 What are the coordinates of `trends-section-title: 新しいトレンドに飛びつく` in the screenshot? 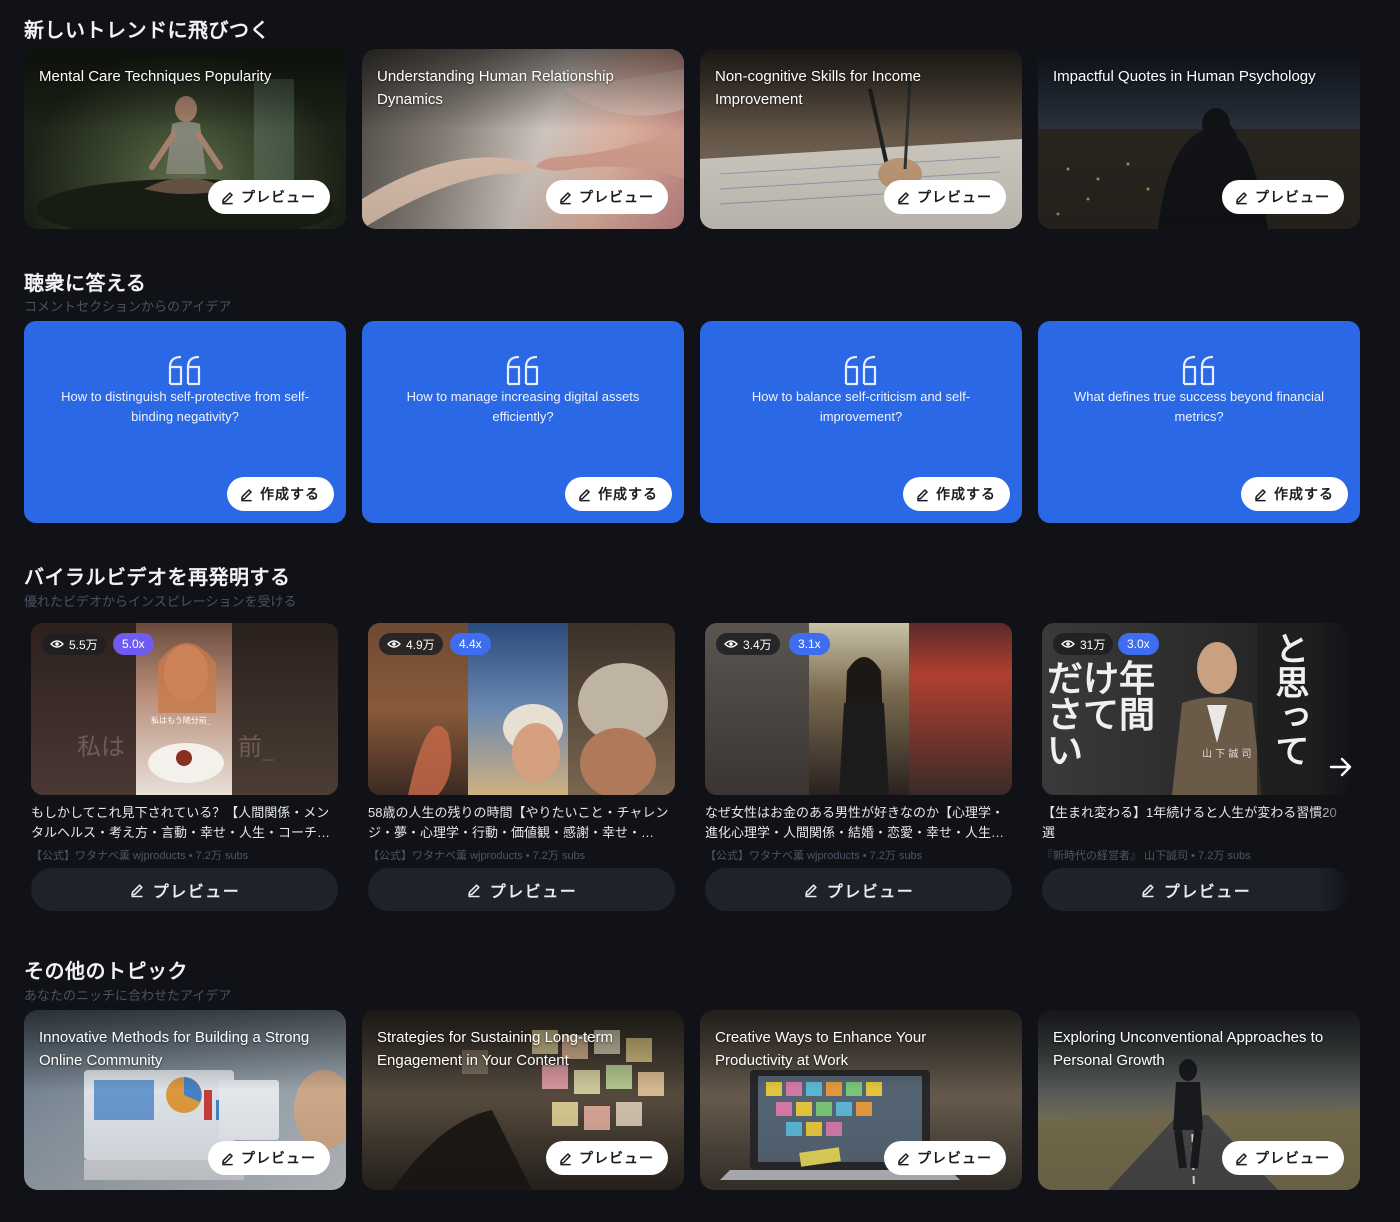 It's located at (147, 31).